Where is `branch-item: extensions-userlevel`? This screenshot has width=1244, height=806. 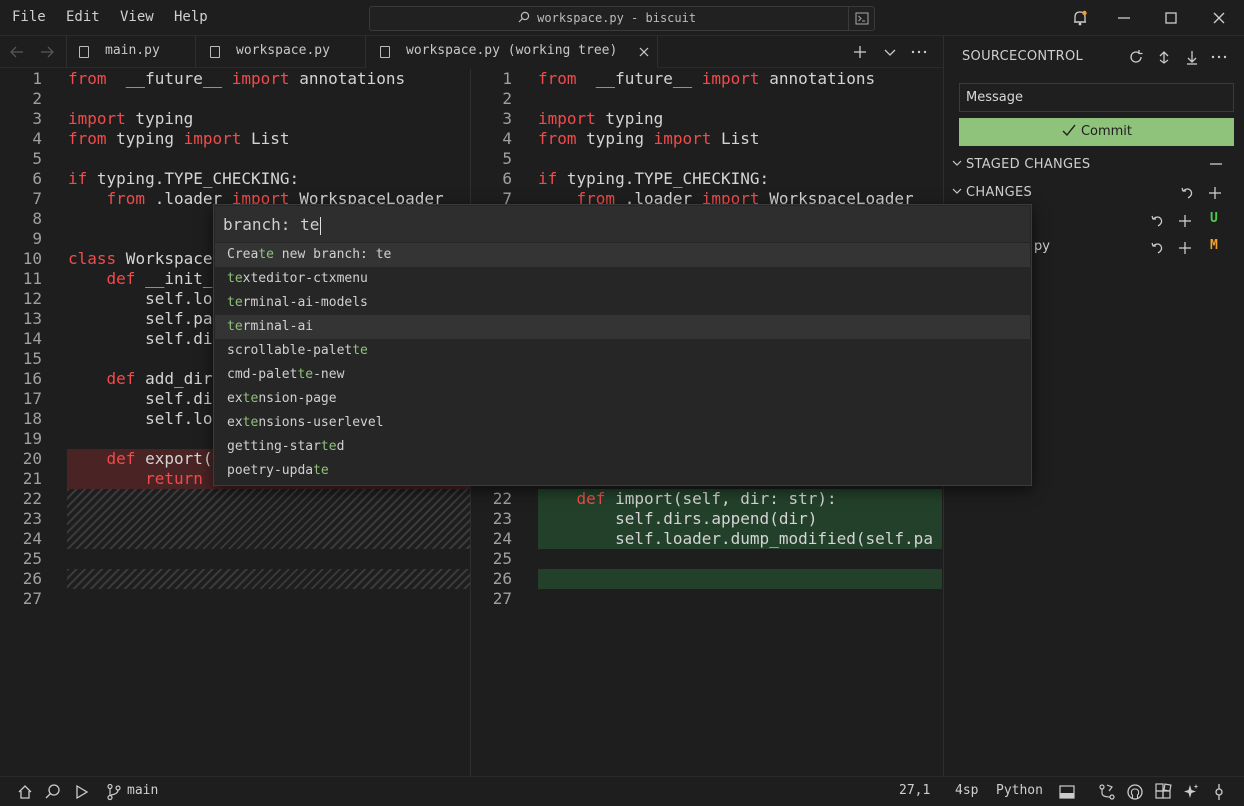
branch-item: extensions-userlevel is located at coordinates (622, 423).